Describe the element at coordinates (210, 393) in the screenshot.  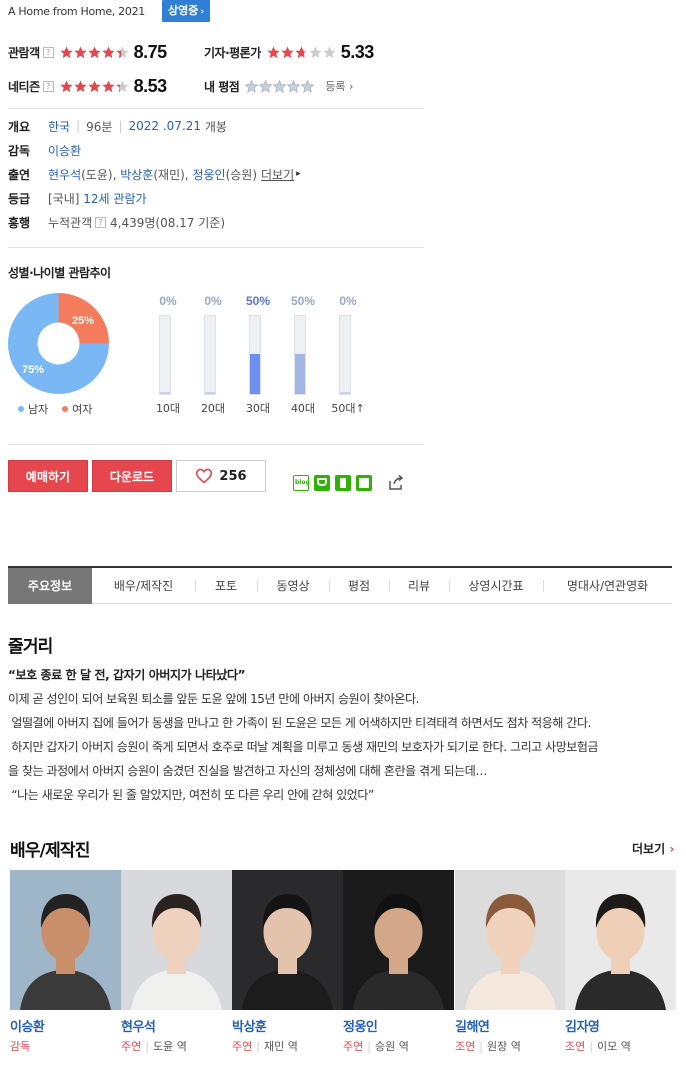
I see `age-bar-fill` at that location.